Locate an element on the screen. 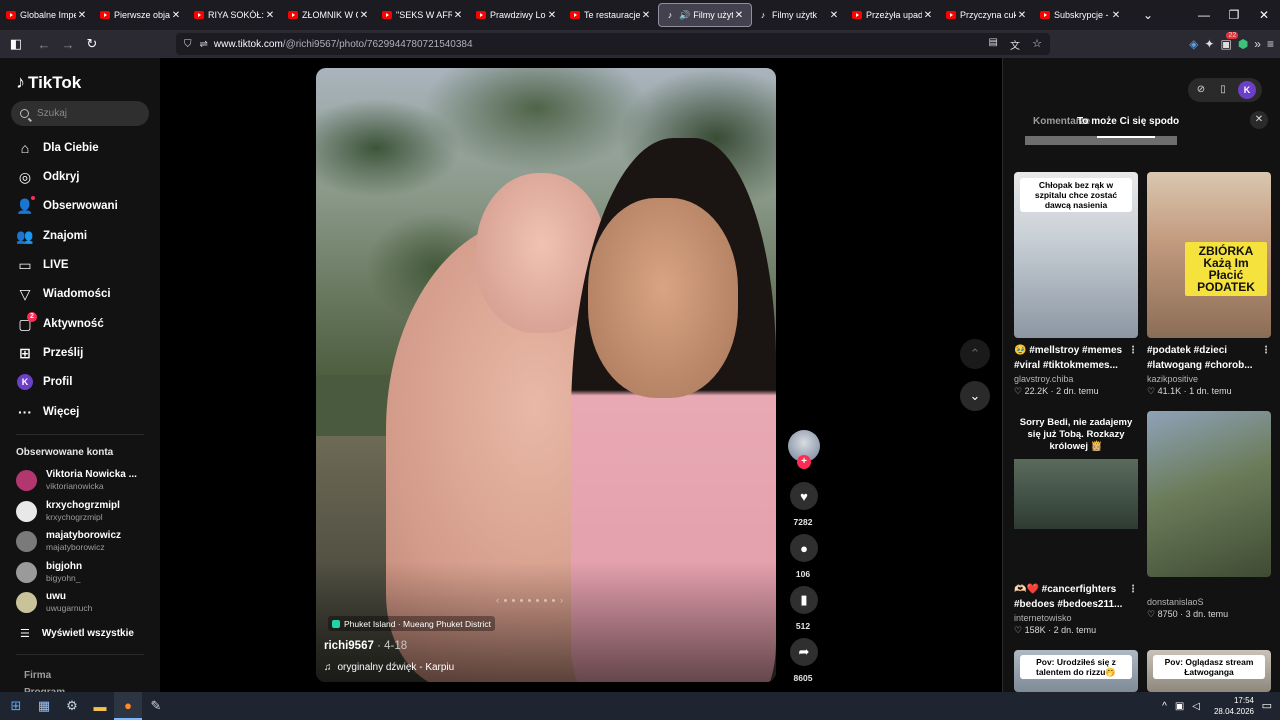 Image resolution: width=1280 pixels, height=720 pixels. video-author: donstanislaoS is located at coordinates (1209, 602).